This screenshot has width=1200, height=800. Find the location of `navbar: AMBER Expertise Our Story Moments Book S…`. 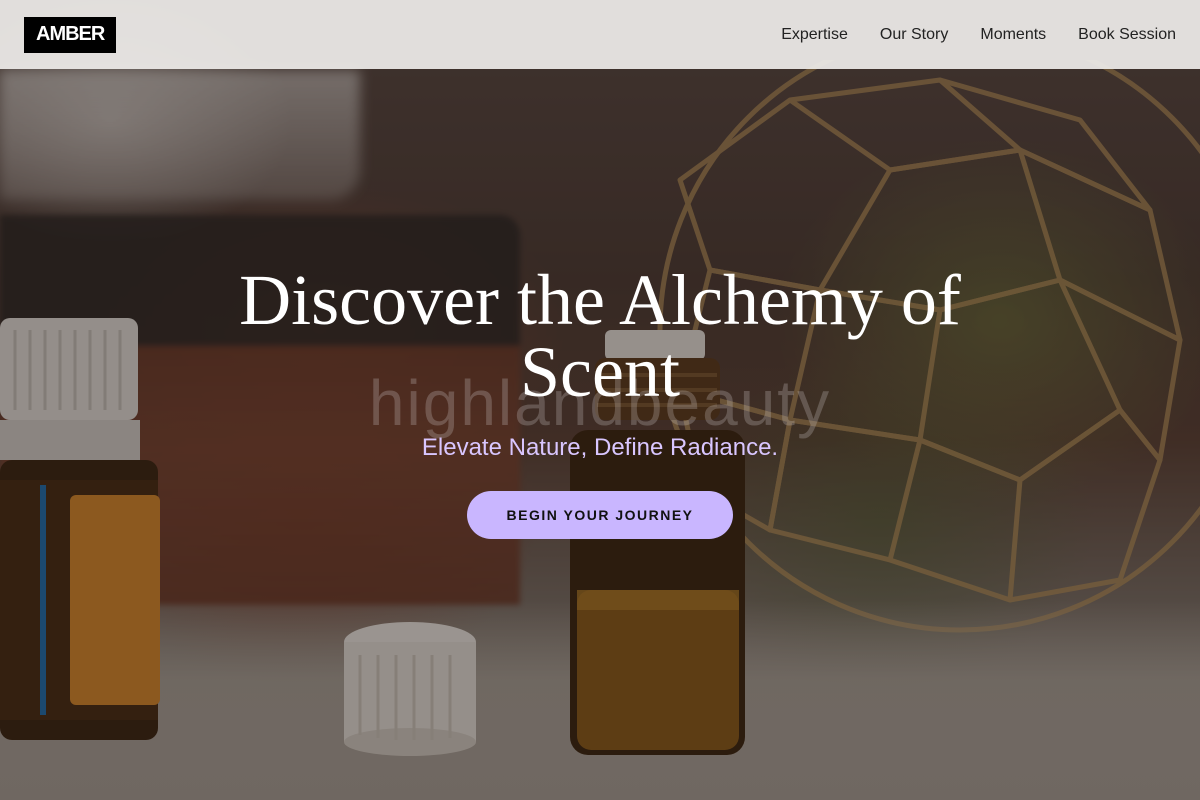

navbar: AMBER Expertise Our Story Moments Book S… is located at coordinates (600, 34).